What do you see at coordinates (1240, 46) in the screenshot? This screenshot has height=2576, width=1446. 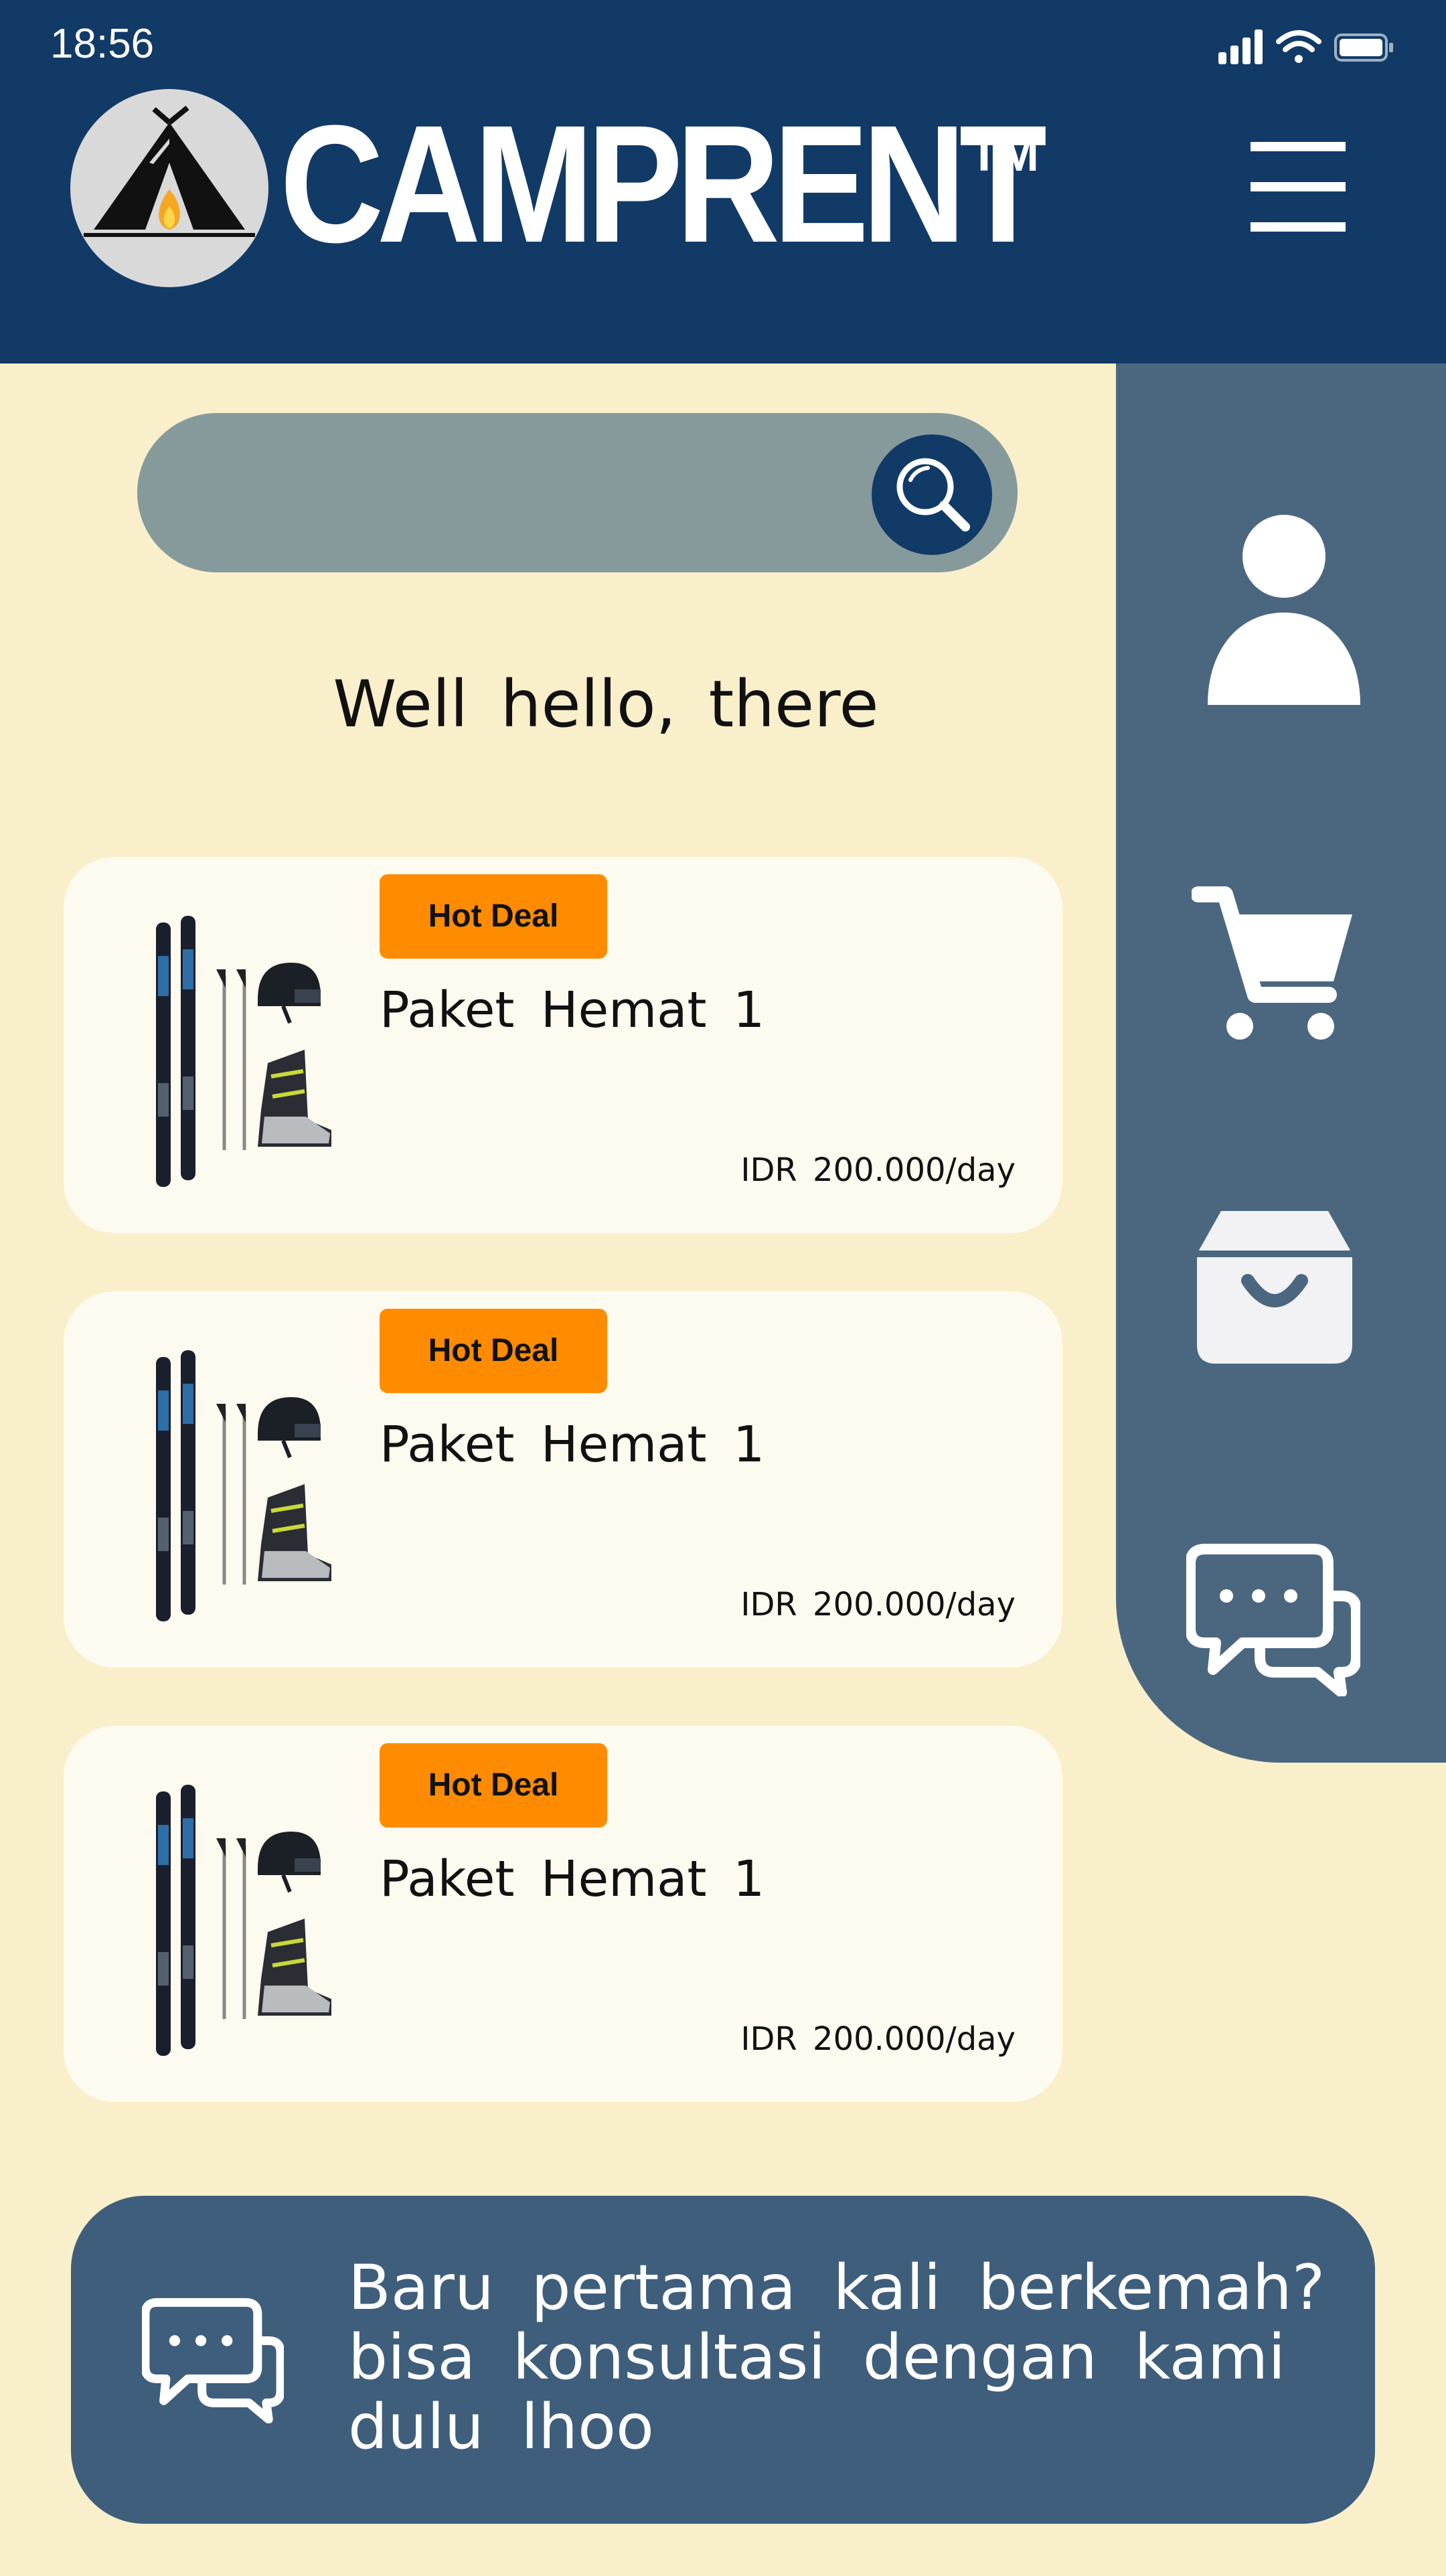 I see `signal-icon` at bounding box center [1240, 46].